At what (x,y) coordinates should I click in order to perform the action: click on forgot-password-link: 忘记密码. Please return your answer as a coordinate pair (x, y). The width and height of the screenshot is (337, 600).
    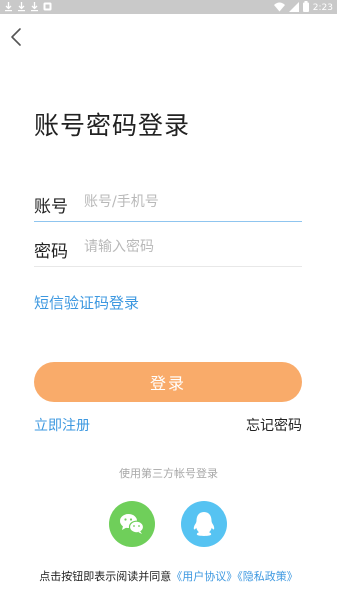
    Looking at the image, I should click on (274, 425).